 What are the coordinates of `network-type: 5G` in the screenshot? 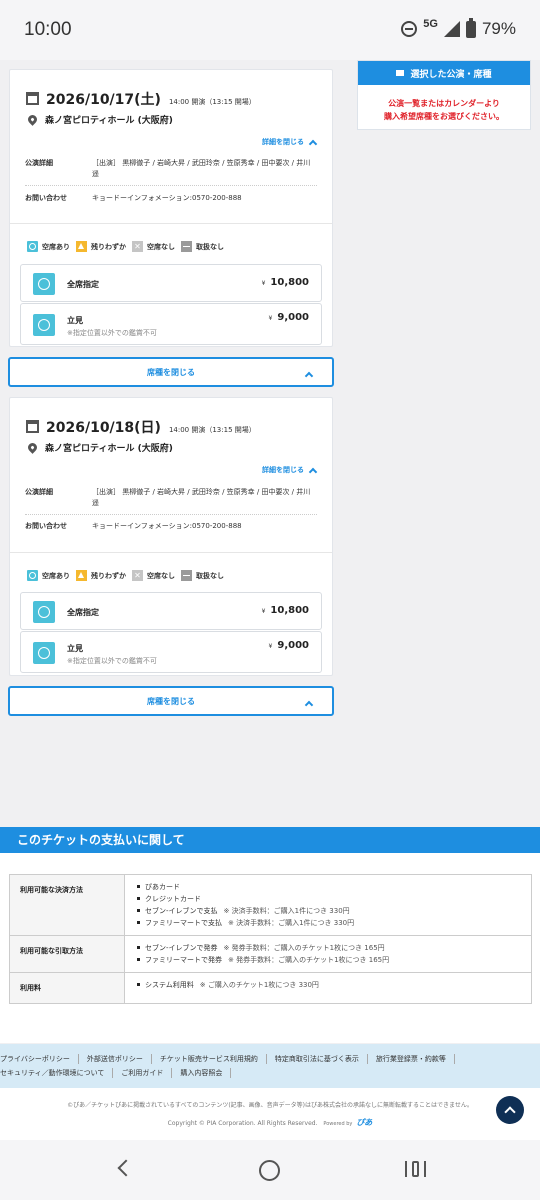 It's located at (430, 24).